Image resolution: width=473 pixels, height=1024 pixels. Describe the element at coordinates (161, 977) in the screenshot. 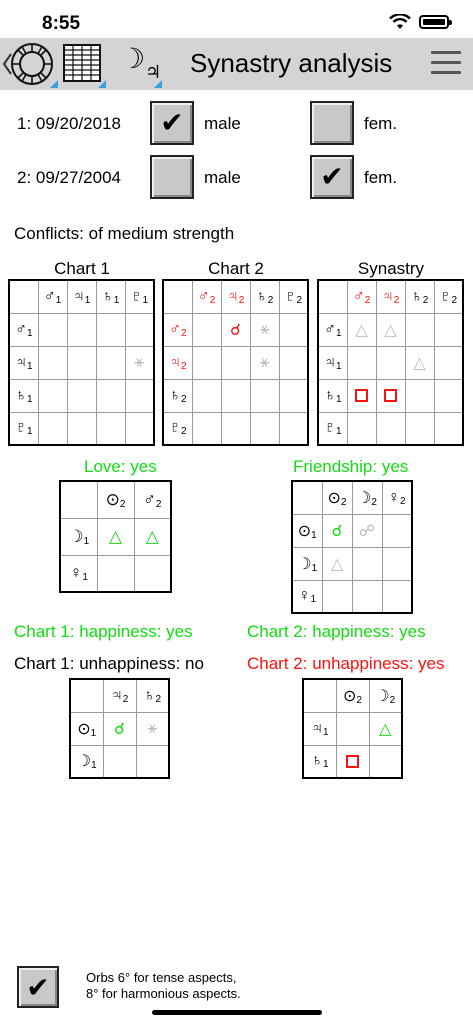

I see `orbs-note-line1: Orbs 6° for tense aspects,` at that location.